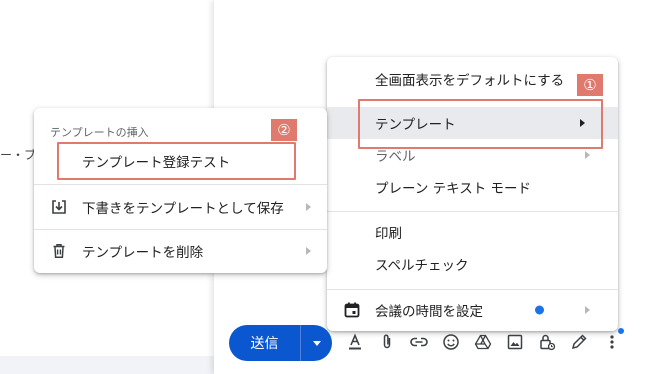 Image resolution: width=649 pixels, height=374 pixels. What do you see at coordinates (355, 342) in the screenshot?
I see `format-text-icon` at bounding box center [355, 342].